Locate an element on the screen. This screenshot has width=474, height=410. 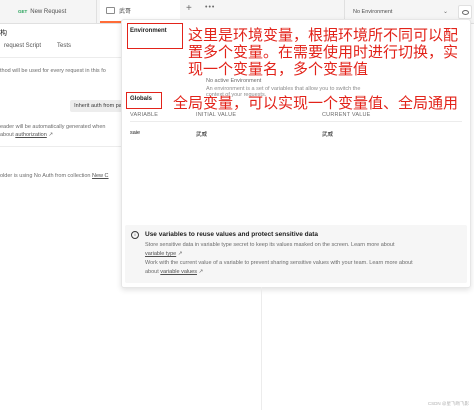
watermark: CSDN @星飞吻飞影 is located at coordinates (448, 403).